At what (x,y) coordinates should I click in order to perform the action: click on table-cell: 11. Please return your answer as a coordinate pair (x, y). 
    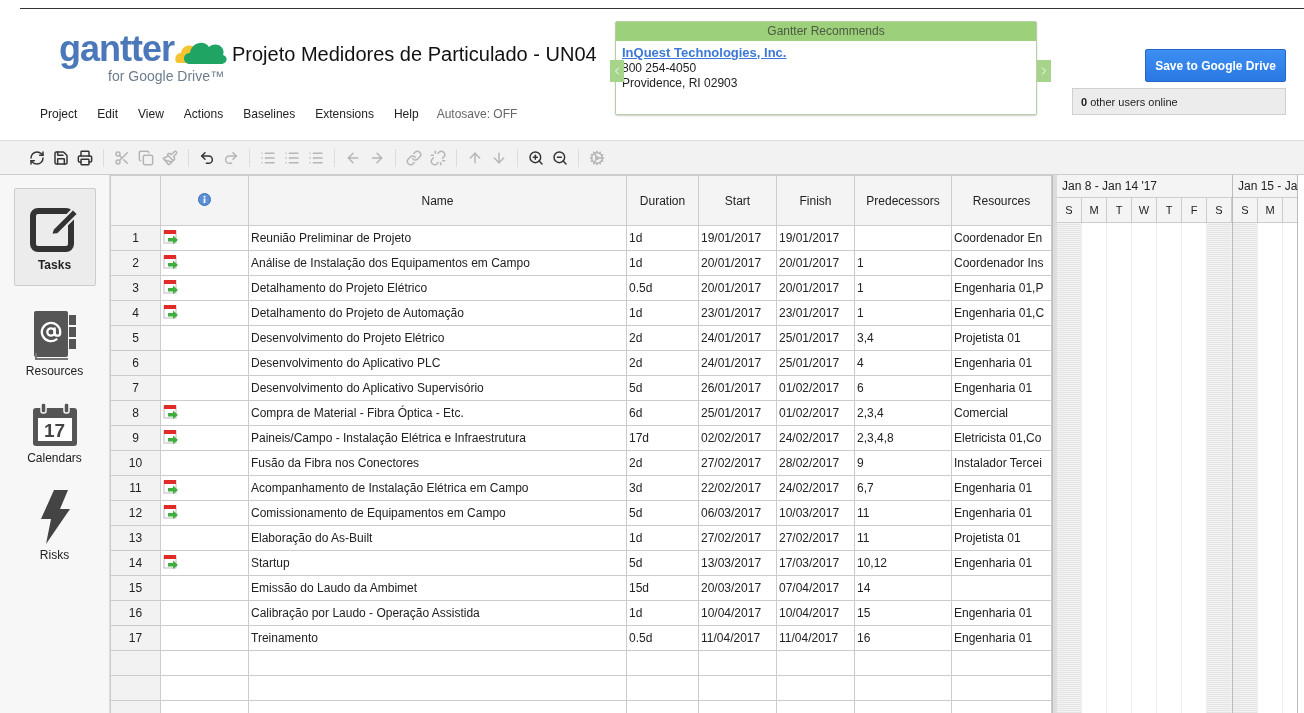
    Looking at the image, I should click on (903, 513).